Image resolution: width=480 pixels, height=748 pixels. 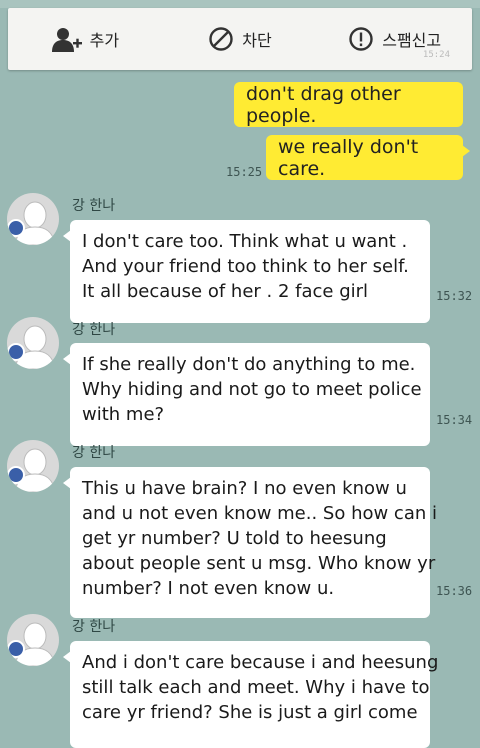 I want to click on sent-message-bubble: don't drag other people., so click(x=348, y=104).